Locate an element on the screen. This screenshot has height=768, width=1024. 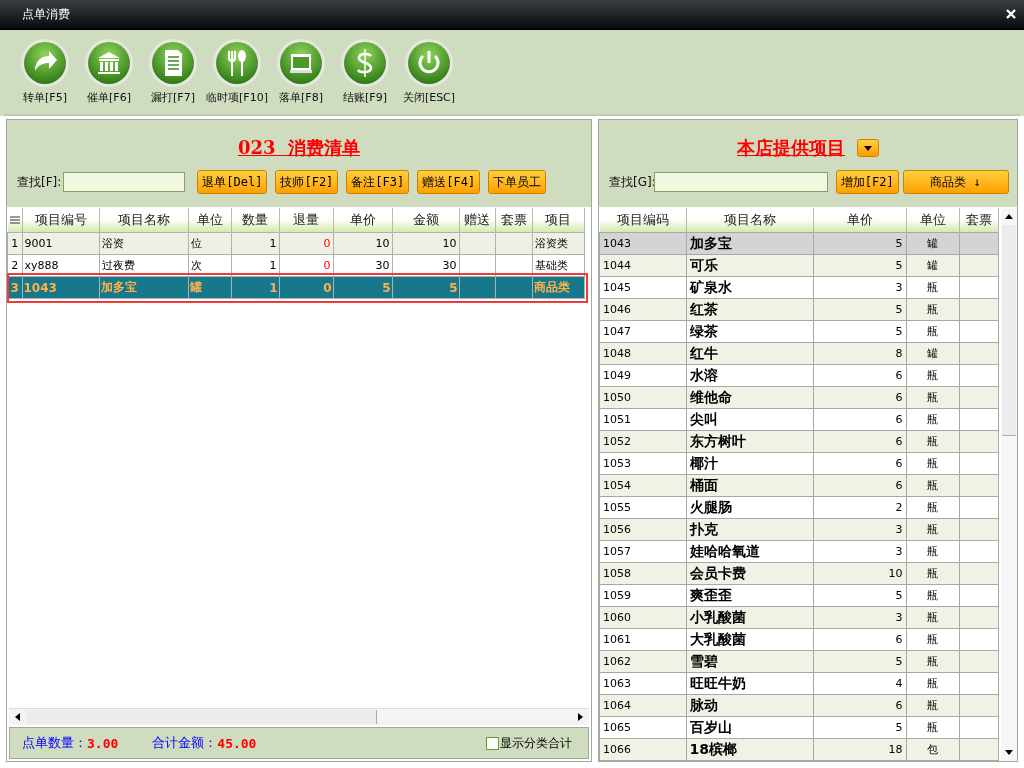
list-icon is located at coordinates (14, 220).